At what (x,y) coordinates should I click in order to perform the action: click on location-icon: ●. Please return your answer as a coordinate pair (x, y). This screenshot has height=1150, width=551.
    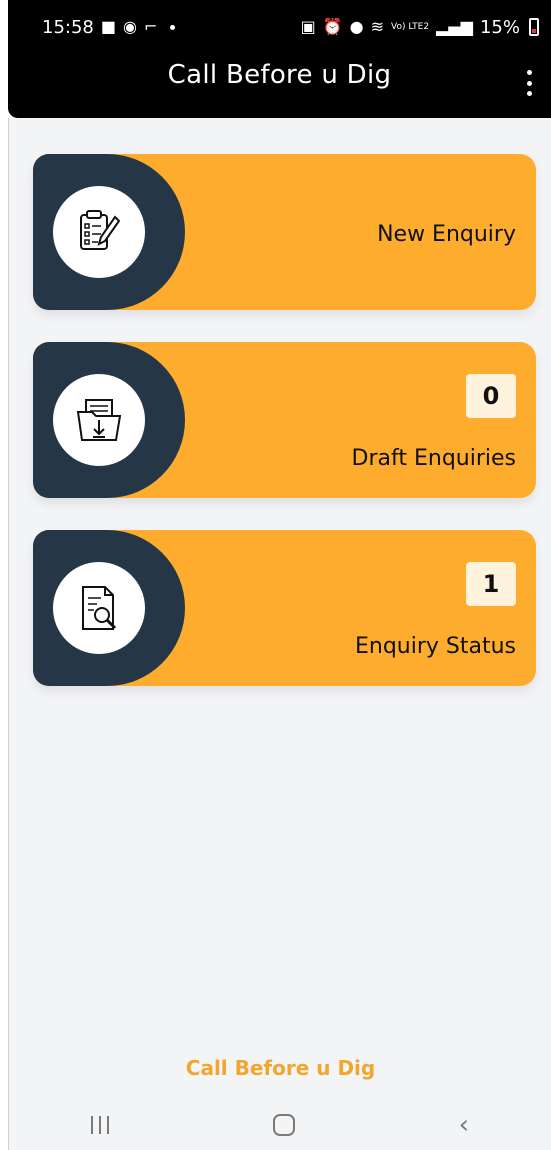
    Looking at the image, I should click on (356, 26).